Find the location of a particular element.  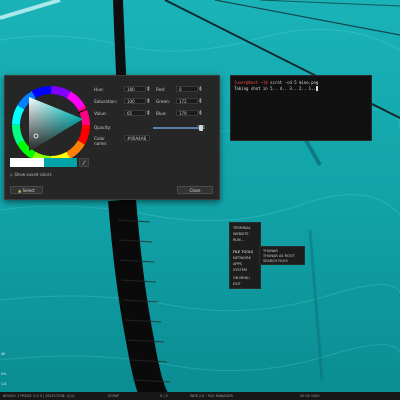

menu-item-network: NETWORK is located at coordinates (242, 258).